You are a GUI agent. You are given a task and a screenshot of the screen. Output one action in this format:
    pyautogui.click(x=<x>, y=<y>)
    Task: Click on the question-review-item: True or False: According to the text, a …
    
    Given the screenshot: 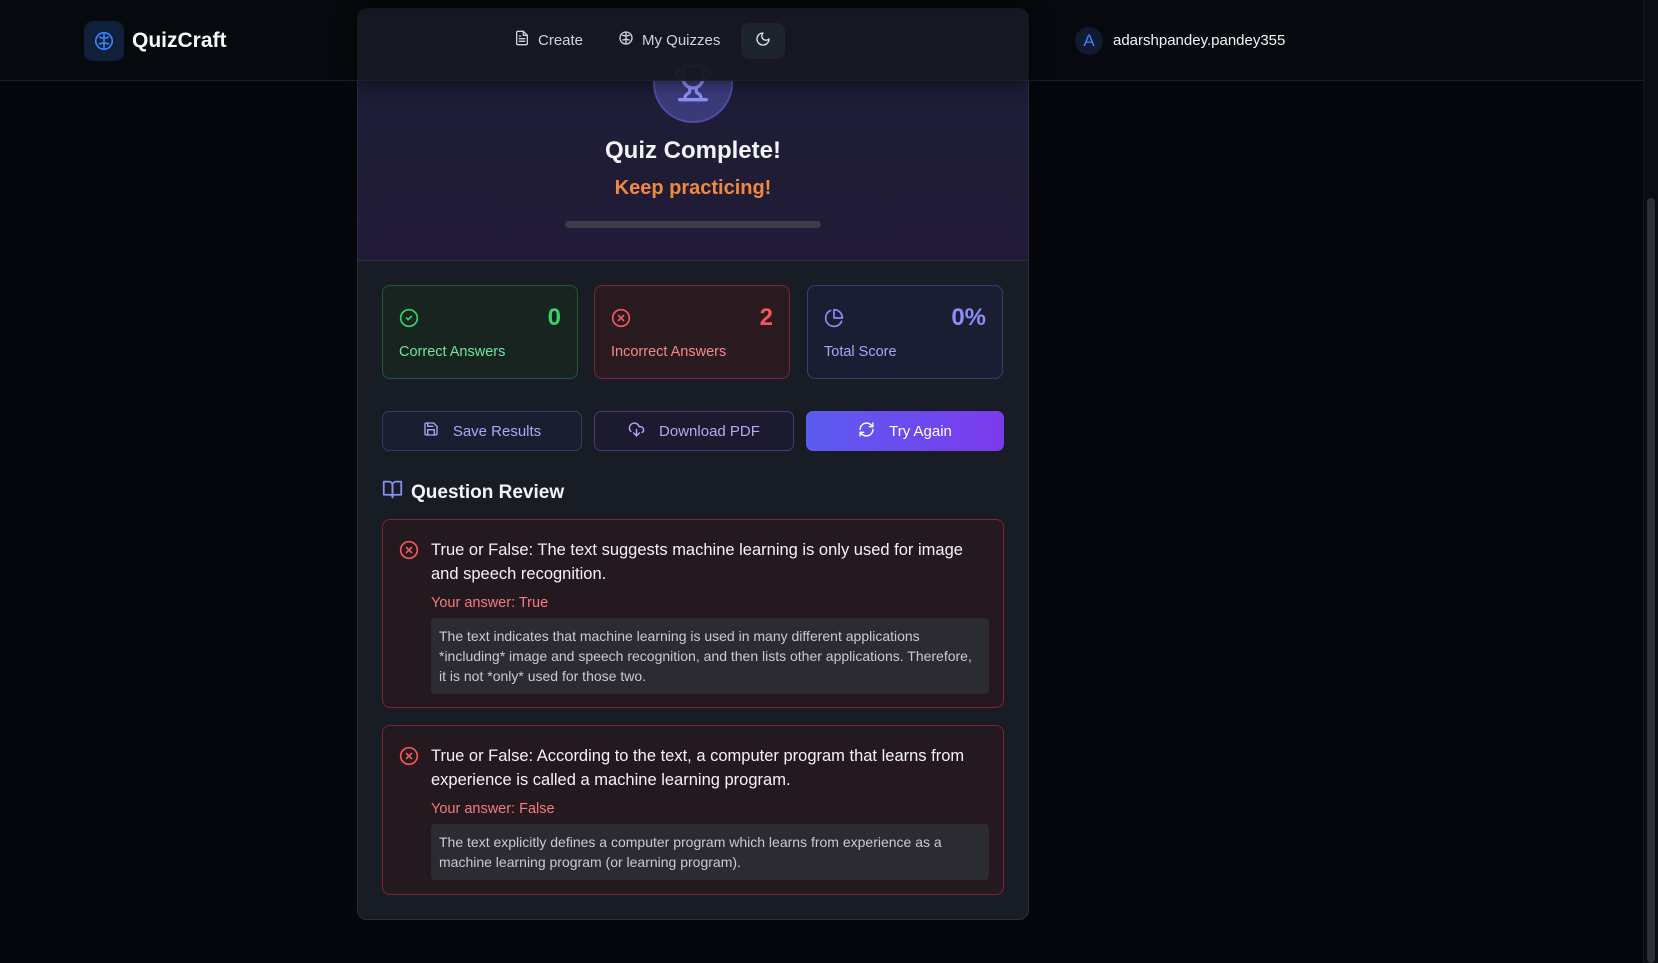 What is the action you would take?
    pyautogui.click(x=693, y=810)
    